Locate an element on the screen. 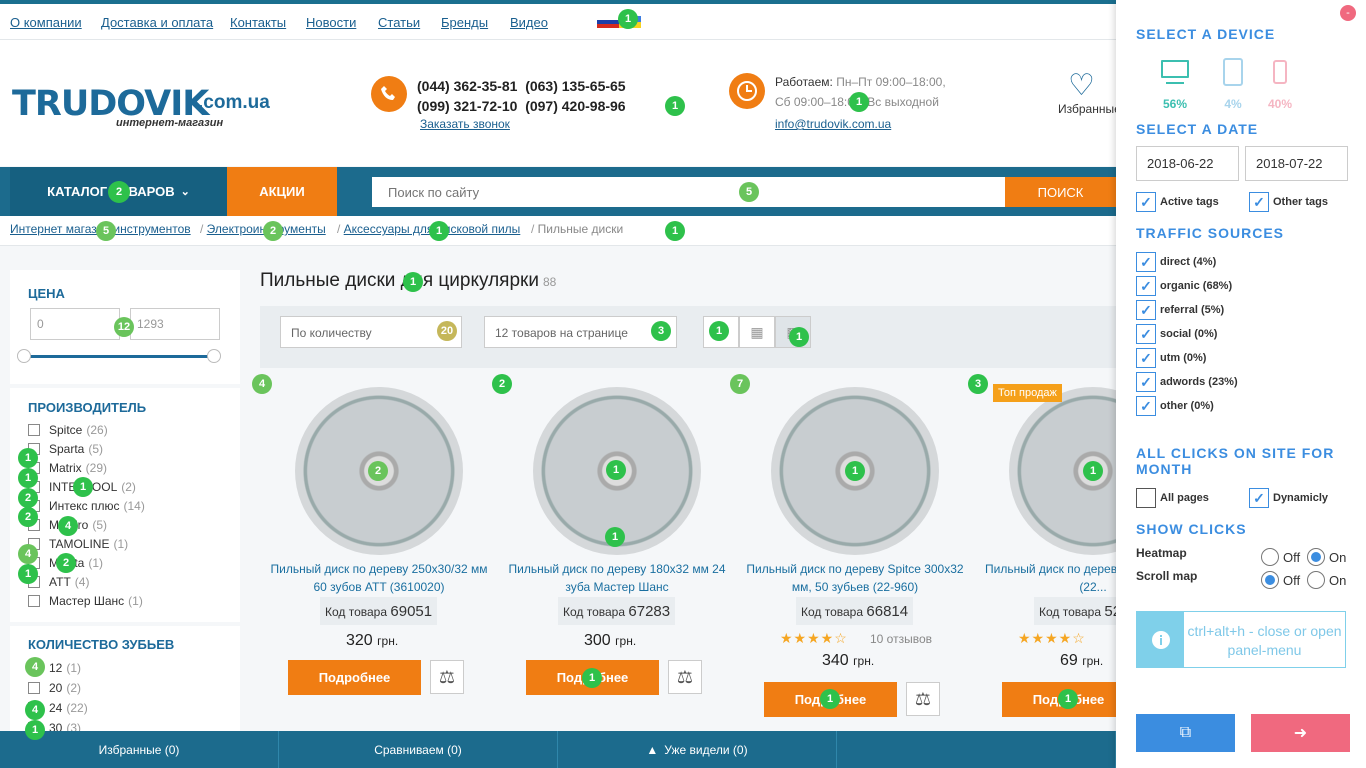  heatmap-off-radio is located at coordinates (1270, 557).